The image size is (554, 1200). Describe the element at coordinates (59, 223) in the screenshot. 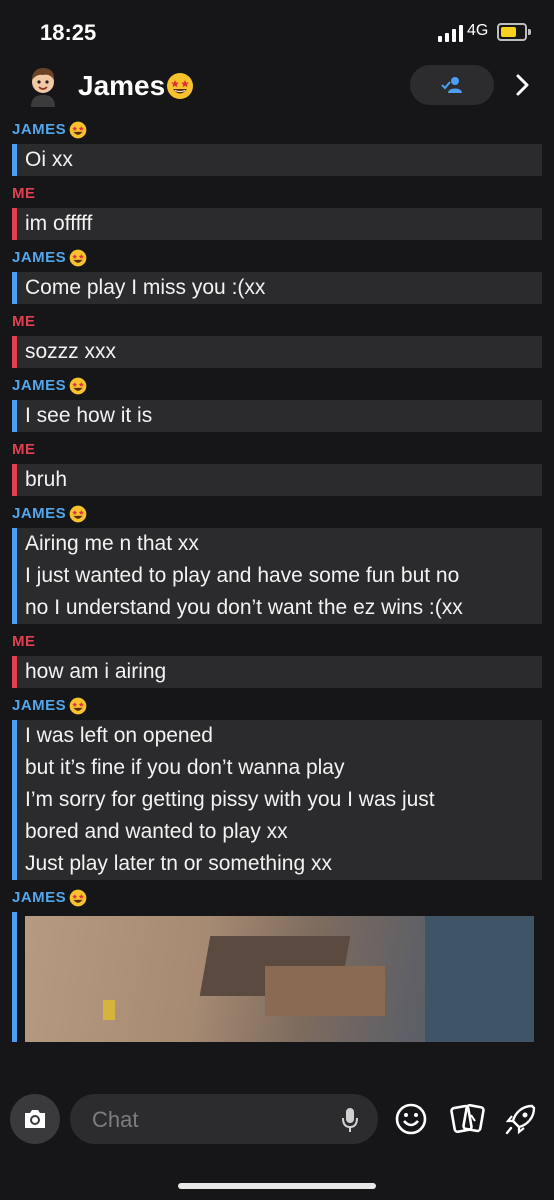

I see `message-text: im offfff` at that location.